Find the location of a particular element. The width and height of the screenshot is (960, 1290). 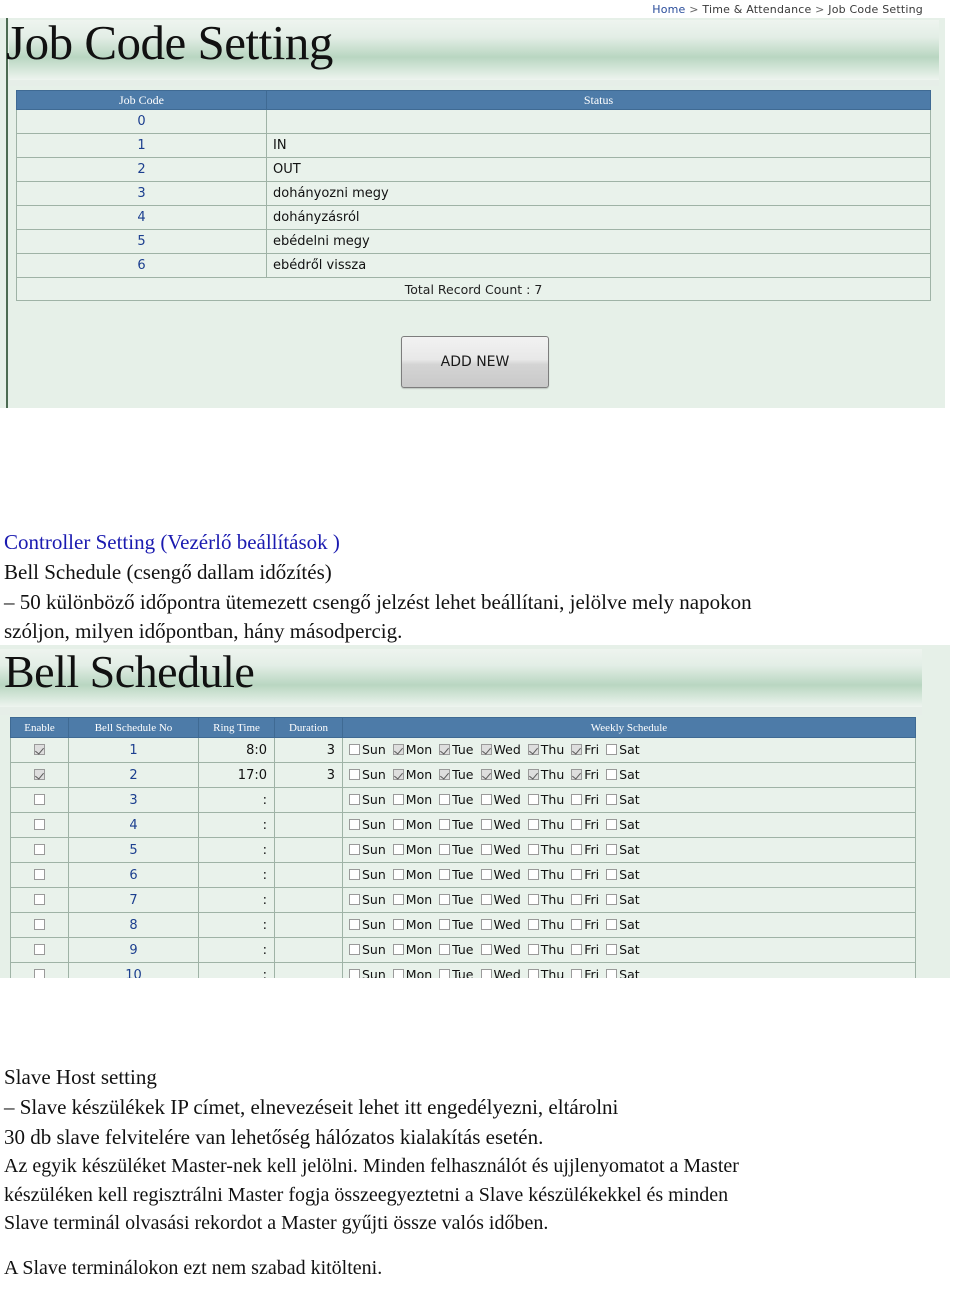

column-header-bell-schedule-no: Bell Schedule No is located at coordinates (133, 727).